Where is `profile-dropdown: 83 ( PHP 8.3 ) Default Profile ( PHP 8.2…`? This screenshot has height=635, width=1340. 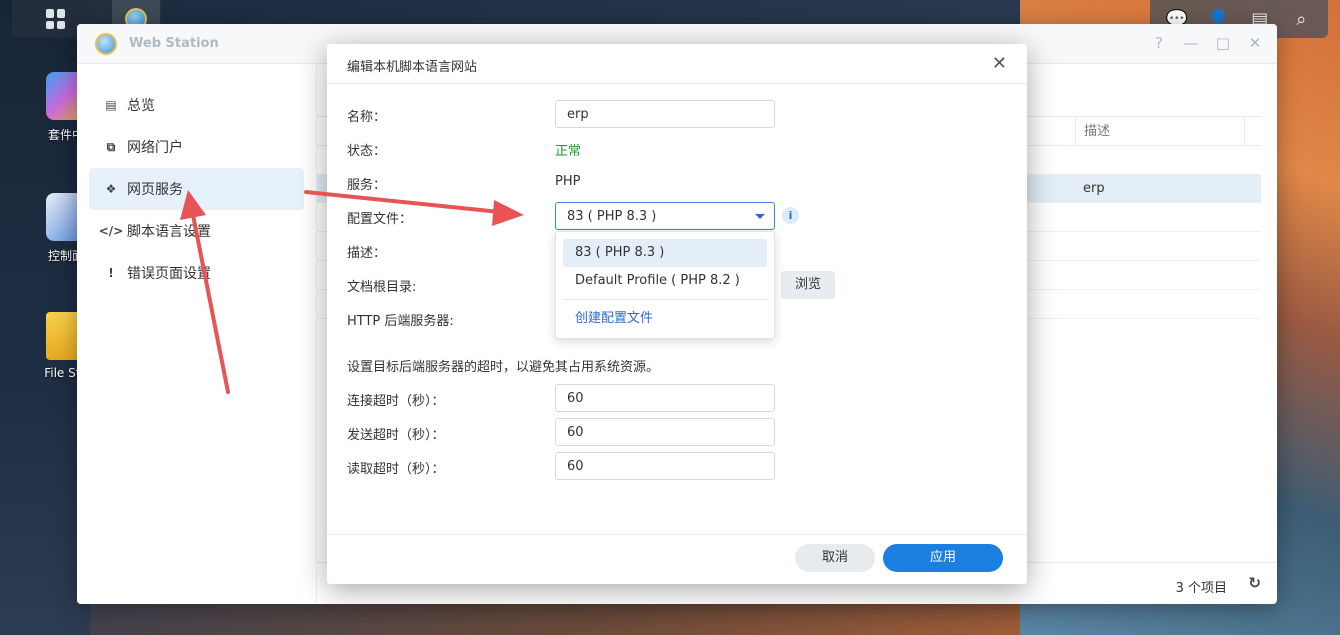 profile-dropdown: 83 ( PHP 8.3 ) Default Profile ( PHP 8.2… is located at coordinates (665, 285).